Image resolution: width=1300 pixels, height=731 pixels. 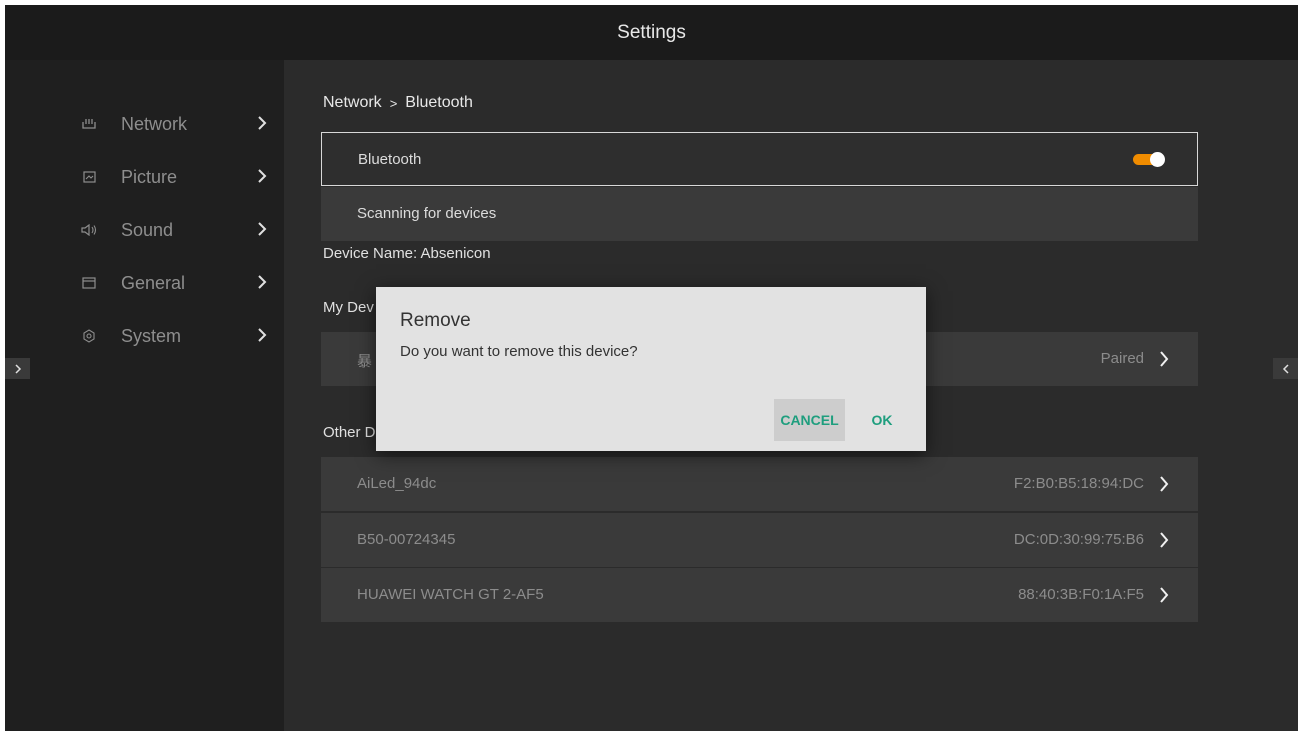 I want to click on picture-icon, so click(x=89, y=177).